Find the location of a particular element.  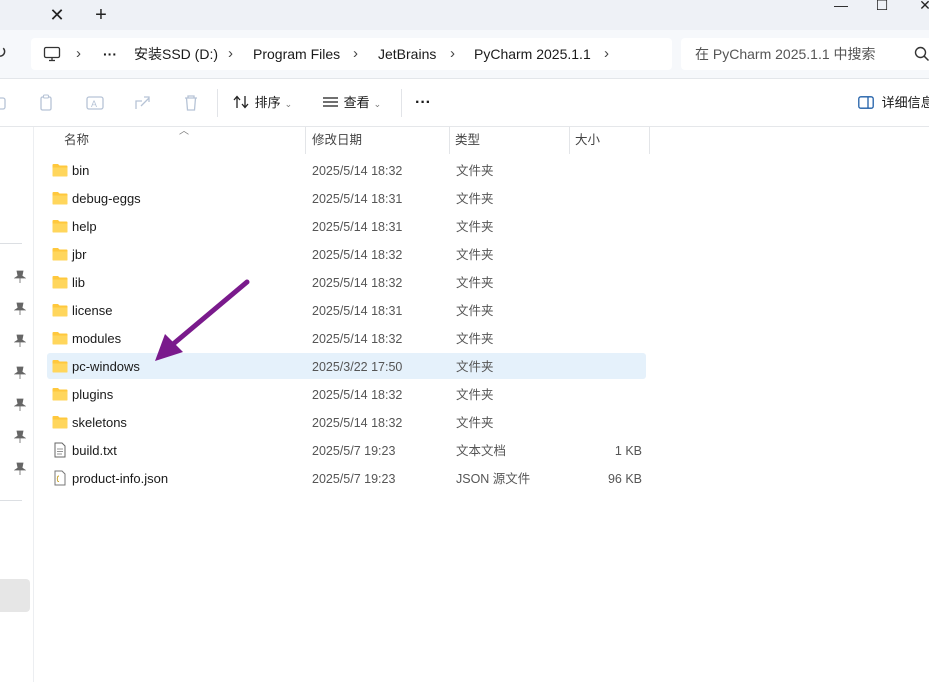

more-options-button: ··· is located at coordinates (423, 103).